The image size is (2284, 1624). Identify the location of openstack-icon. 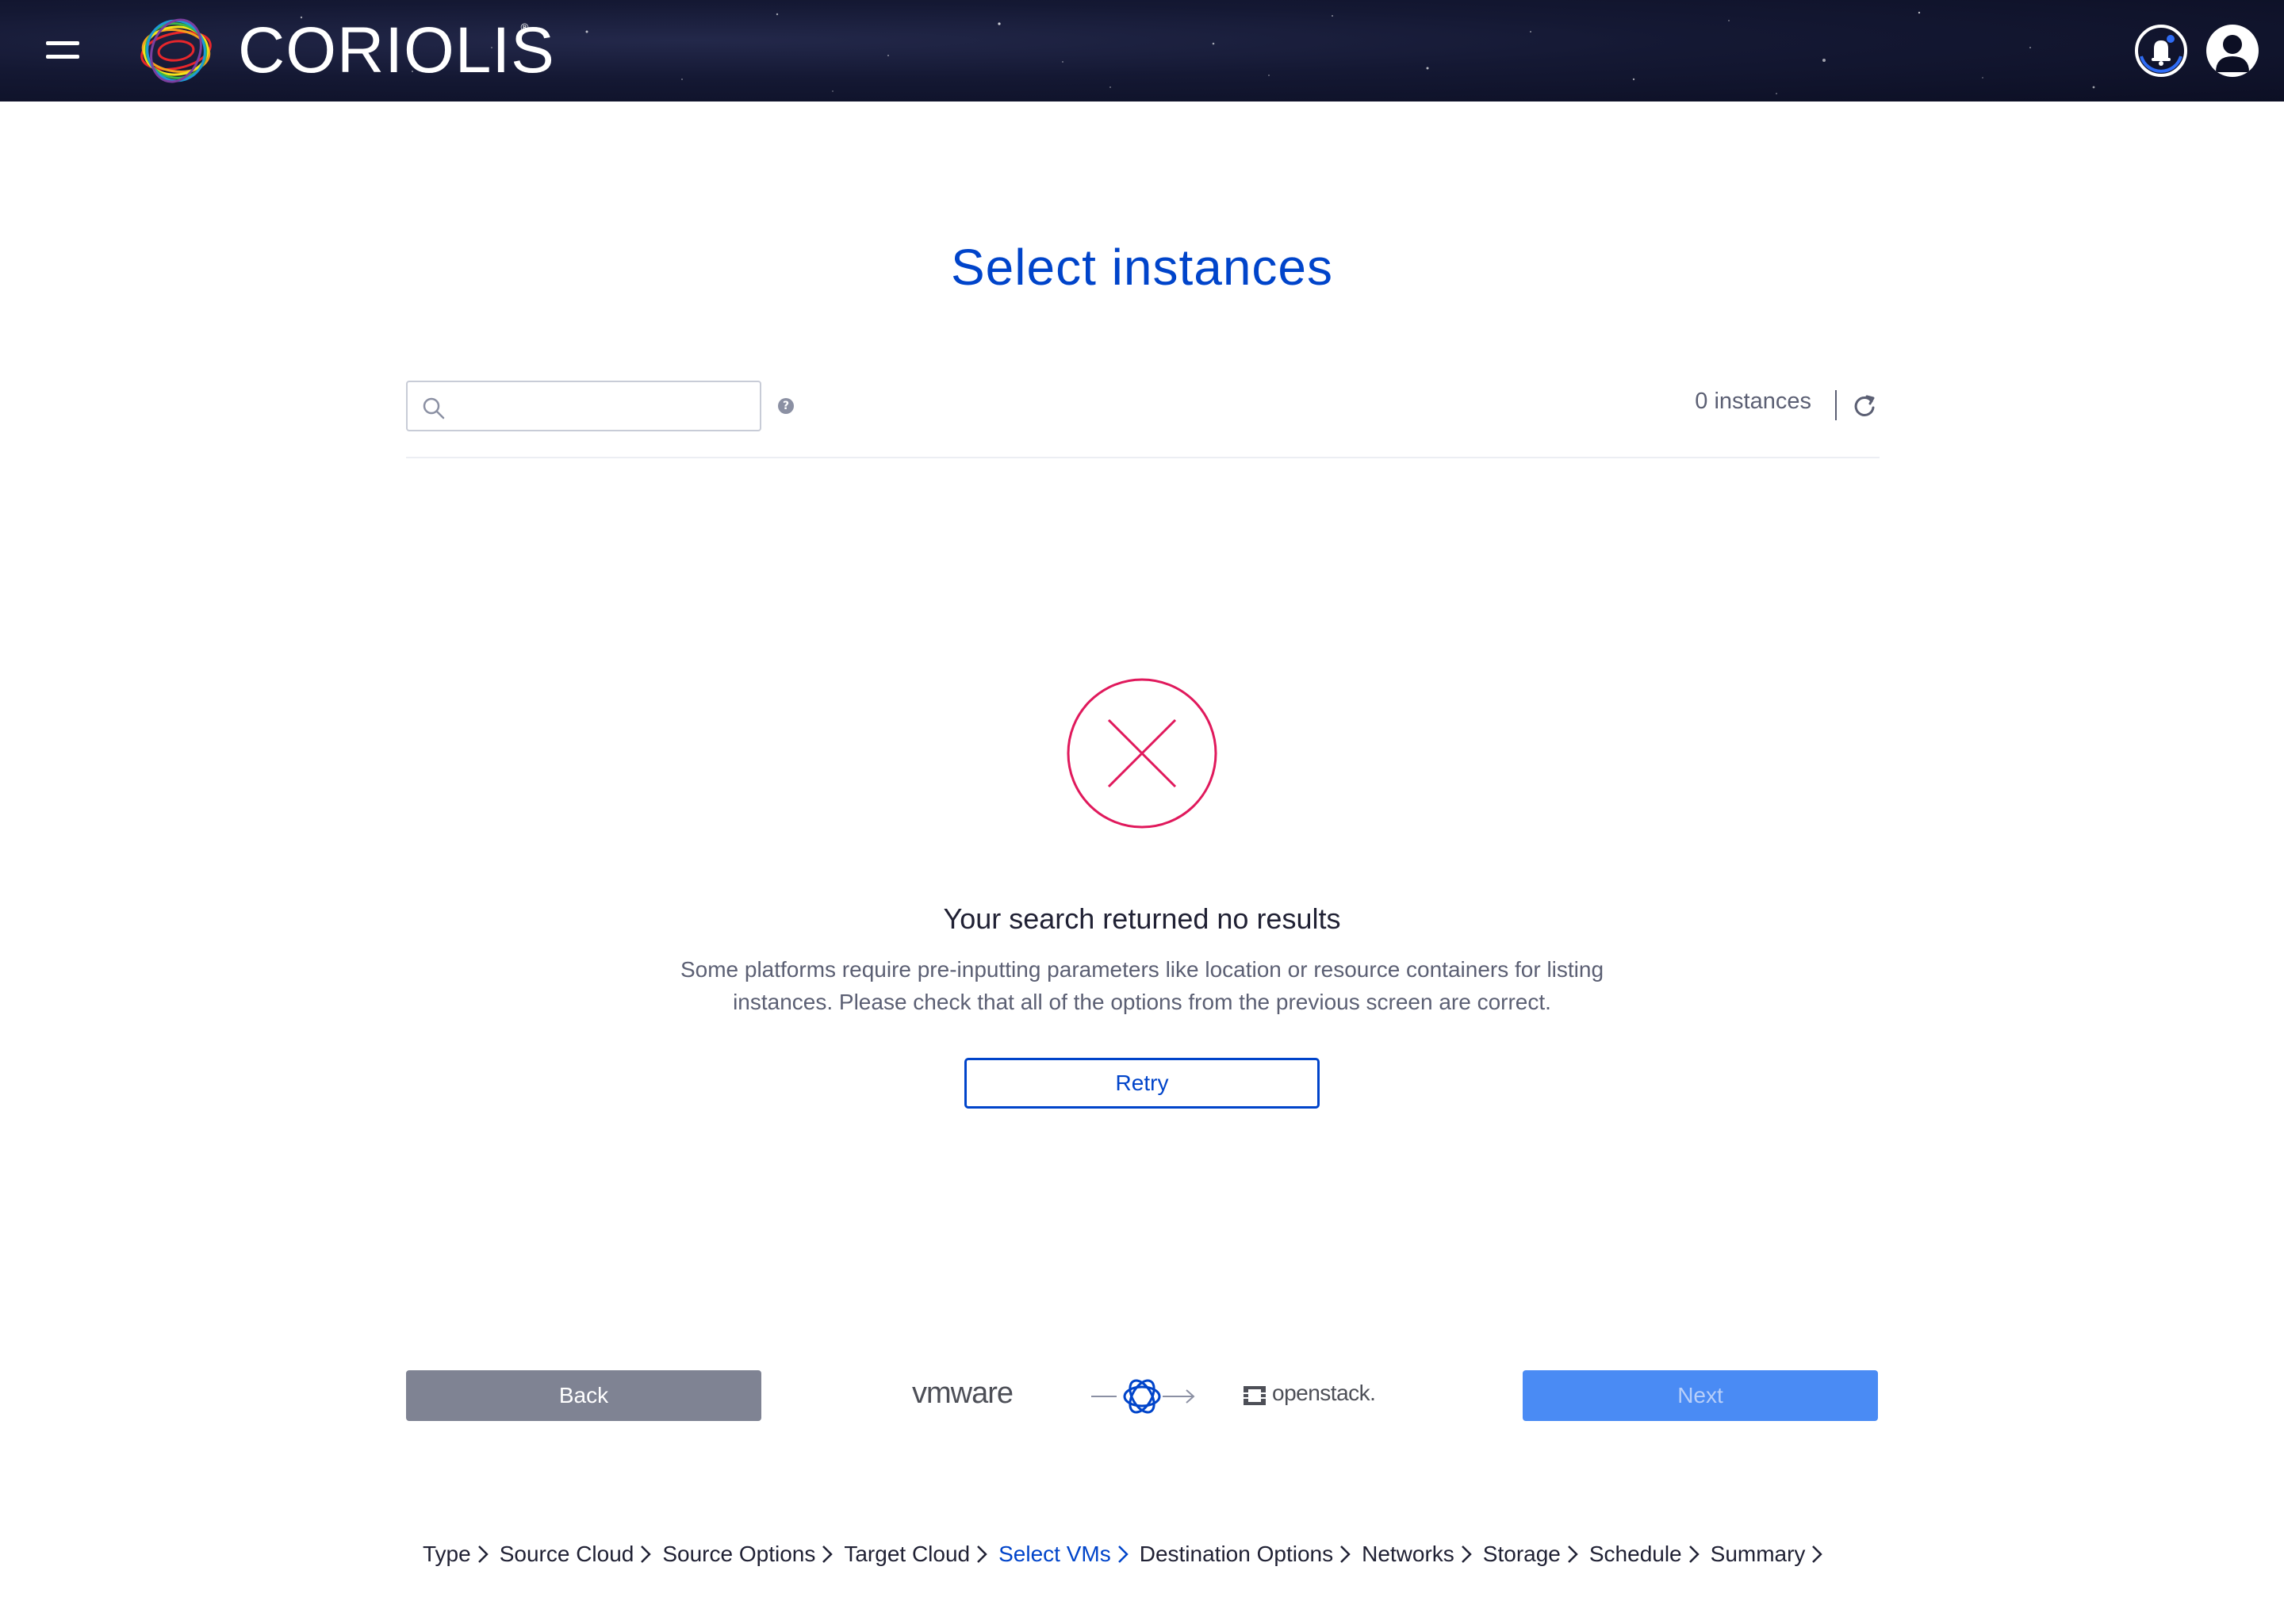
(1255, 1395).